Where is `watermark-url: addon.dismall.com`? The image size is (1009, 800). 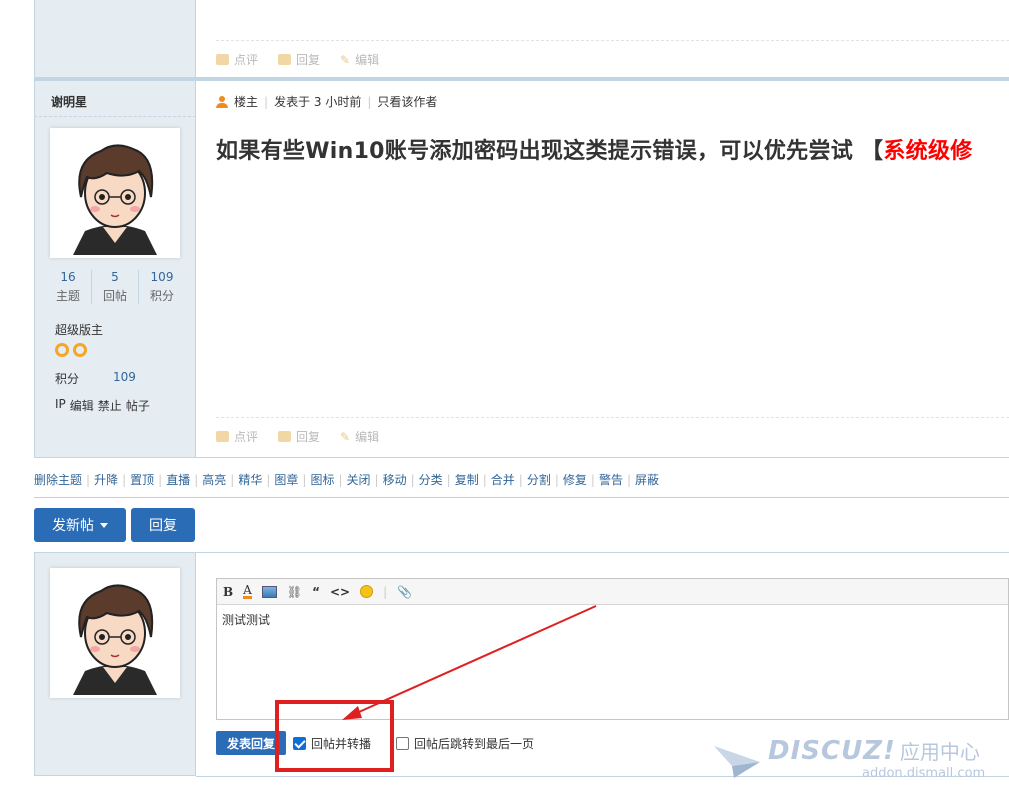
watermark-url: addon.dismall.com is located at coordinates (924, 773).